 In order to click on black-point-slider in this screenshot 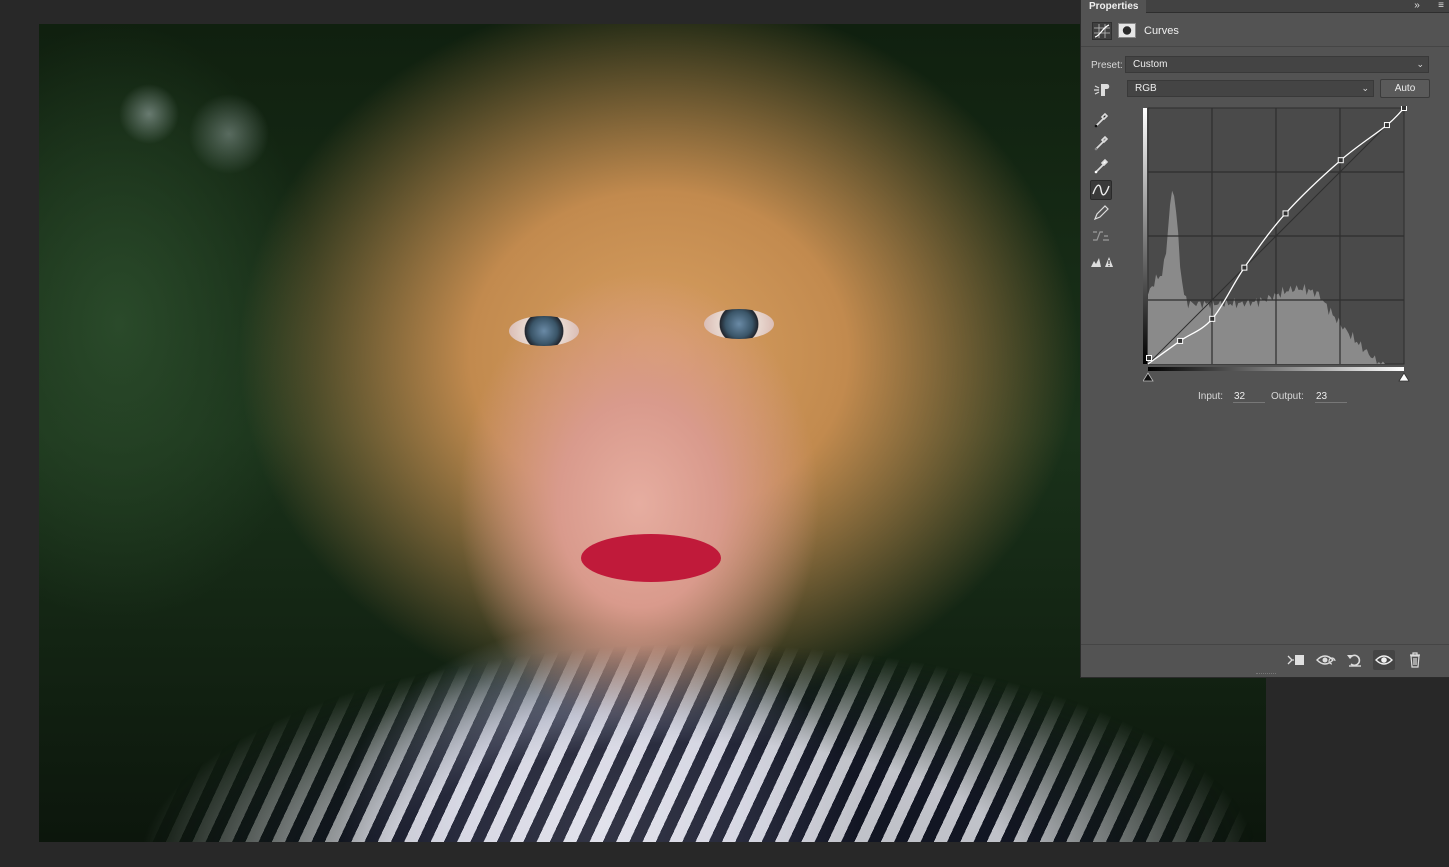, I will do `click(1148, 377)`.